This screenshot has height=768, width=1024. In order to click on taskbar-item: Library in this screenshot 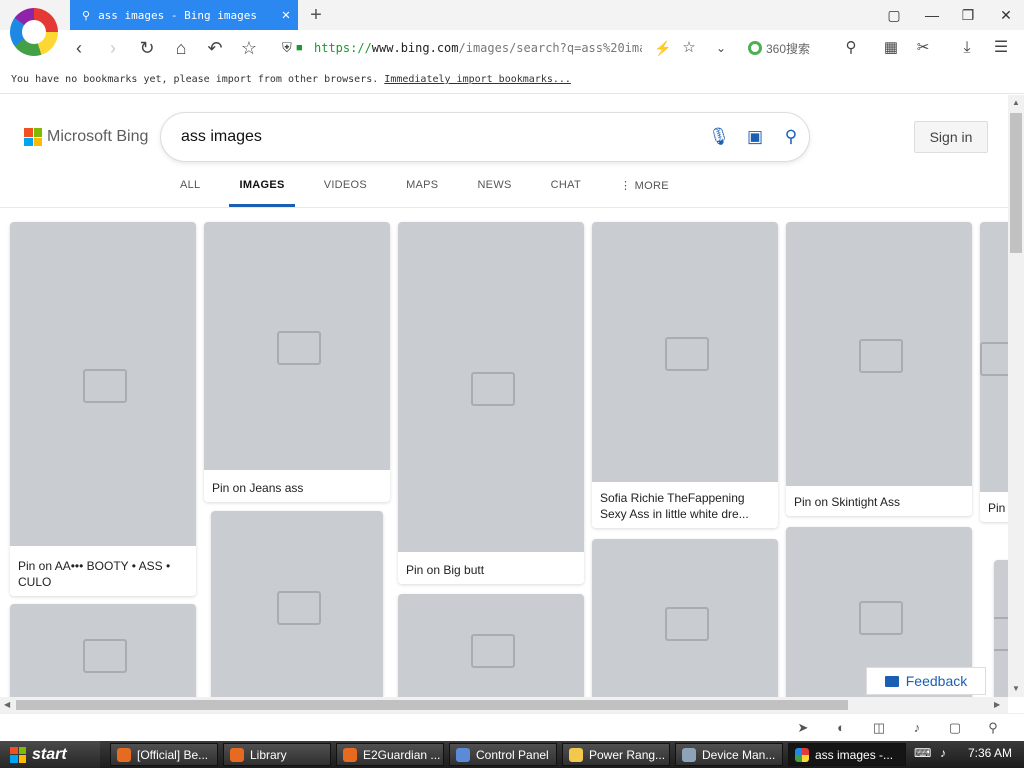, I will do `click(277, 754)`.